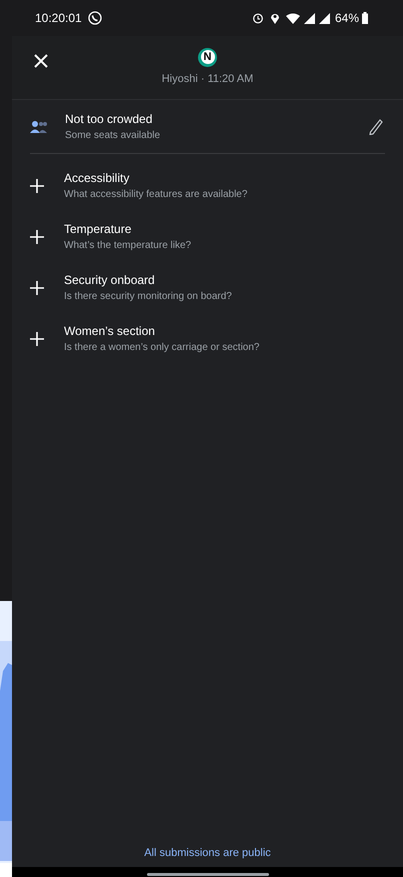 The image size is (403, 877). Describe the element at coordinates (162, 348) in the screenshot. I see `question-subtitle: Is there a women’s only carriage or section?` at that location.